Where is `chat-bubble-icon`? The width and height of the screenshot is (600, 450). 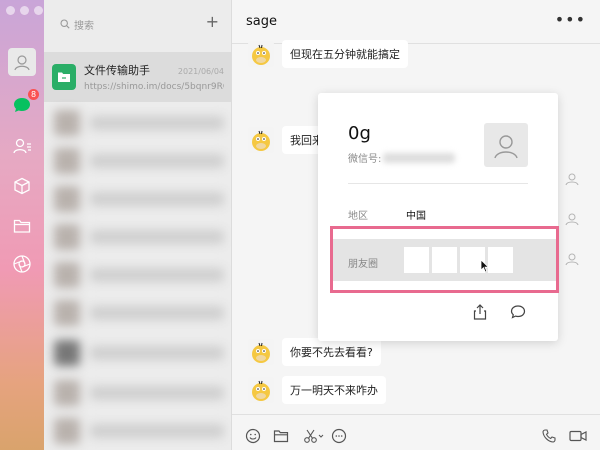
chat-bubble-icon is located at coordinates (339, 436).